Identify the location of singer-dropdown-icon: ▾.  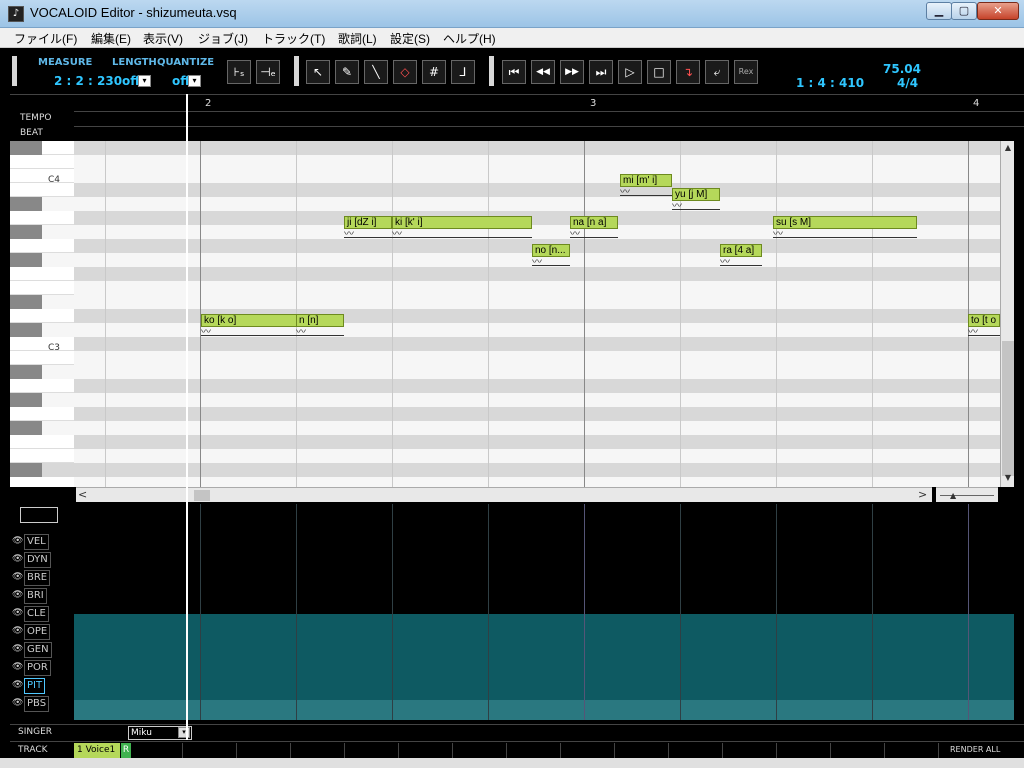
(184, 732).